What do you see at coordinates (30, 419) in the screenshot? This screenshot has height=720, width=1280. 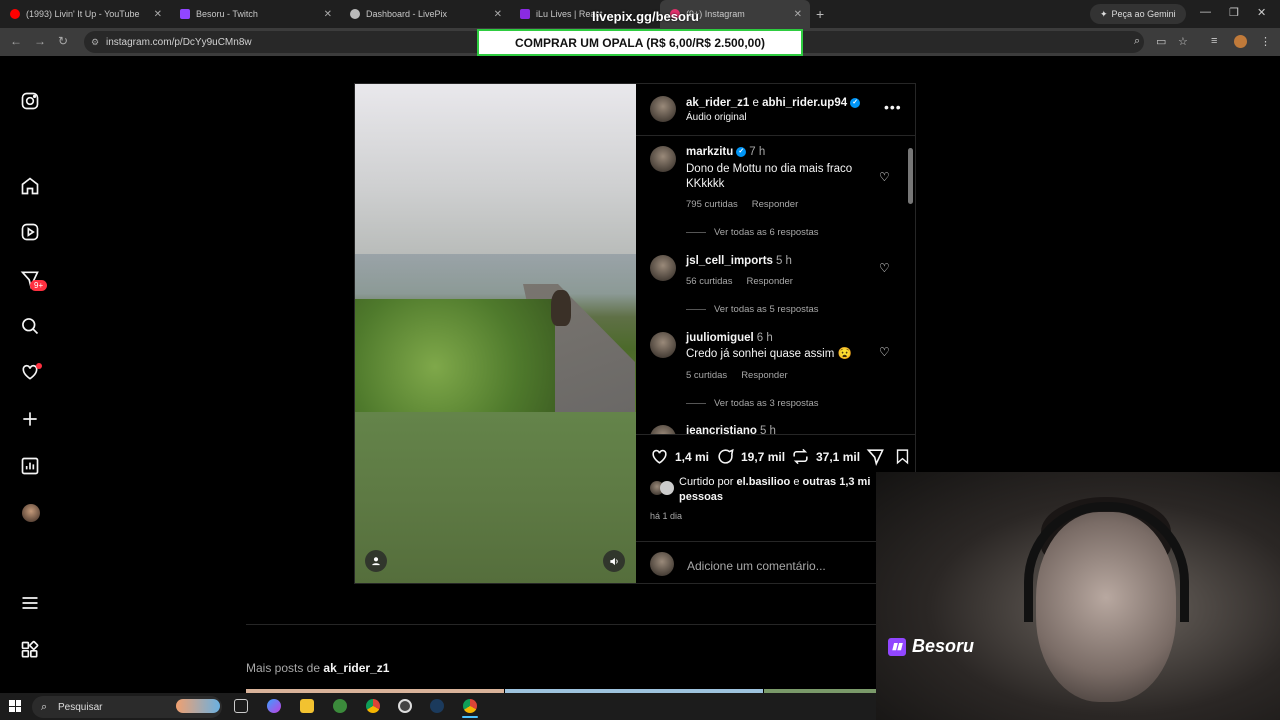 I see `create-icon` at bounding box center [30, 419].